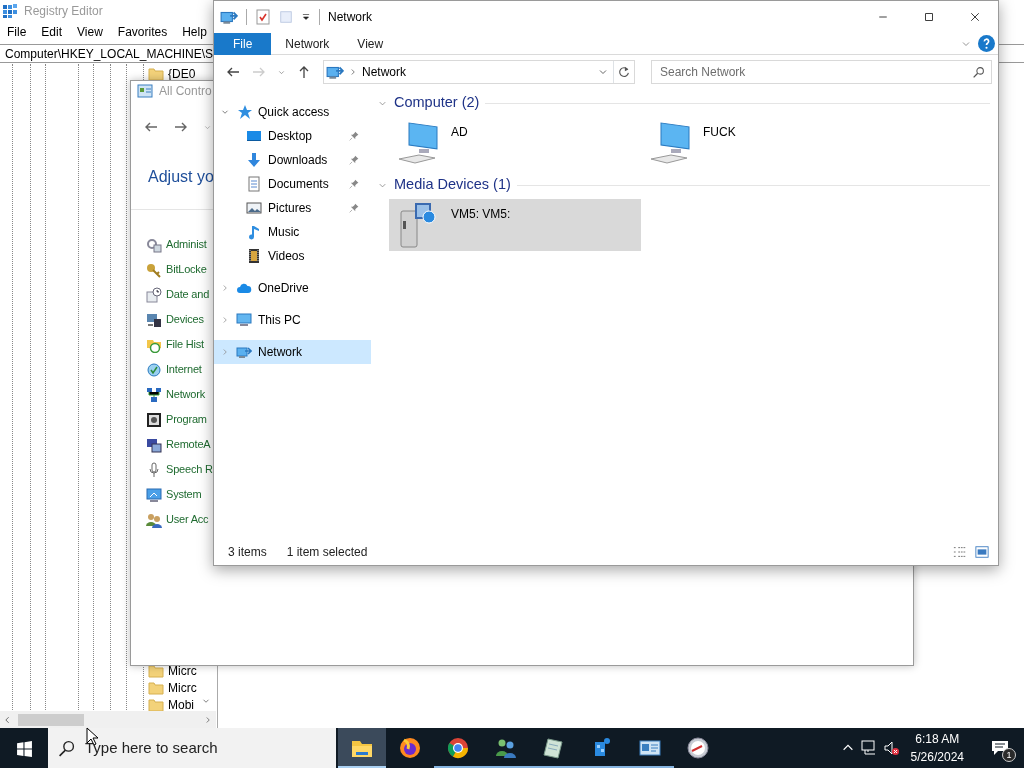 Image resolution: width=1024 pixels, height=768 pixels. What do you see at coordinates (108, 719) in the screenshot?
I see `scroll-bar` at bounding box center [108, 719].